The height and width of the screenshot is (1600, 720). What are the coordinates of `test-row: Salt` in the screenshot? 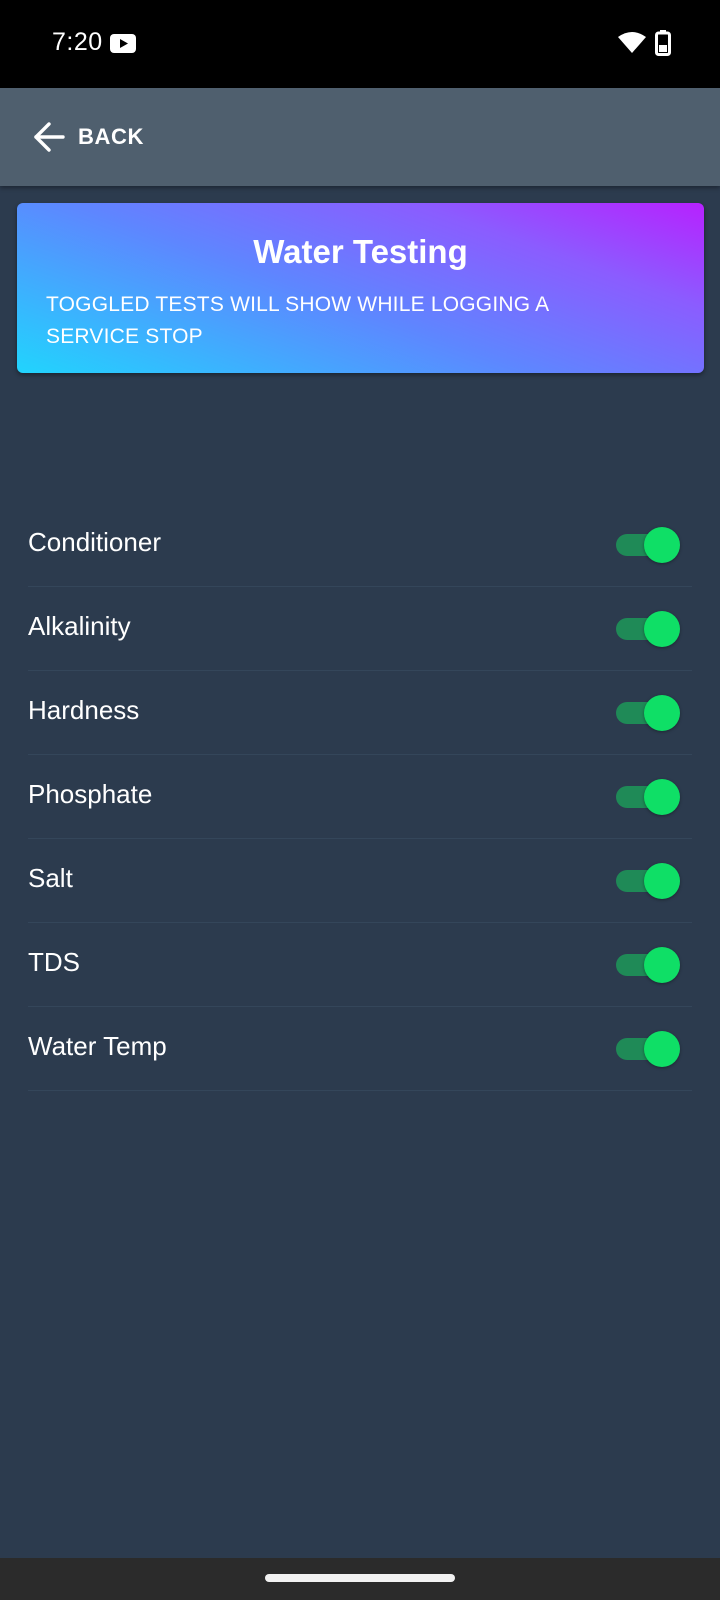 It's located at (360, 881).